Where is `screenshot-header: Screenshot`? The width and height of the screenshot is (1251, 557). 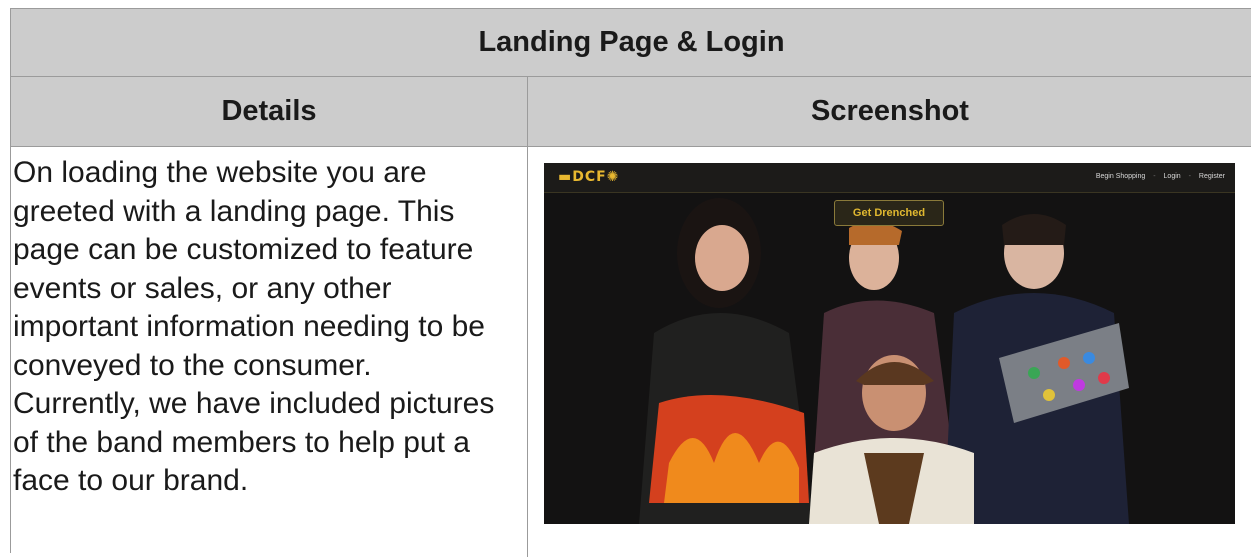
screenshot-header: Screenshot is located at coordinates (890, 111).